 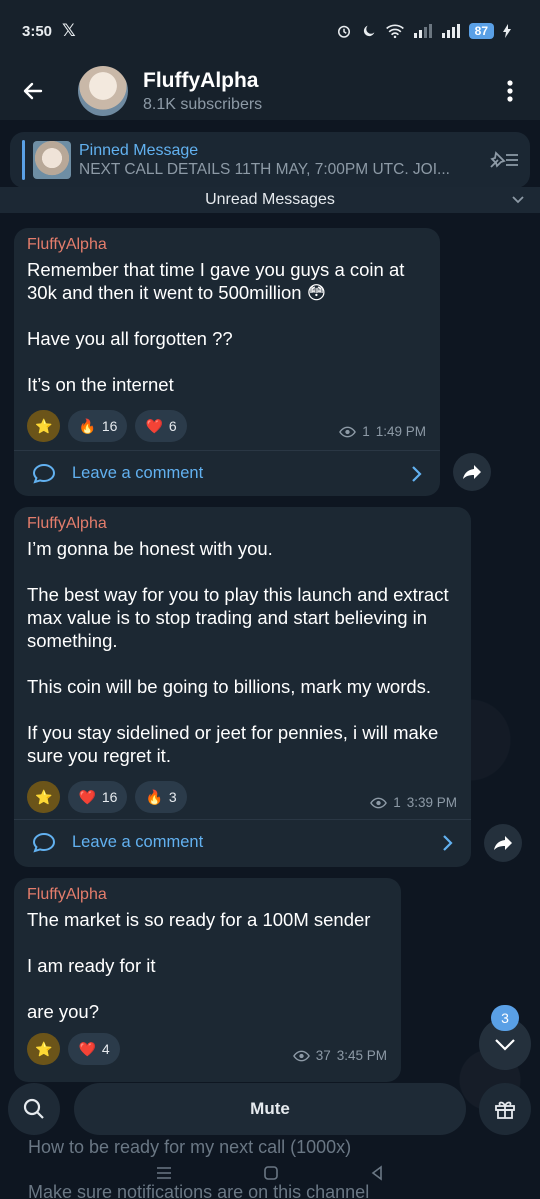 I want to click on reaction-count: 3, so click(x=172, y=797).